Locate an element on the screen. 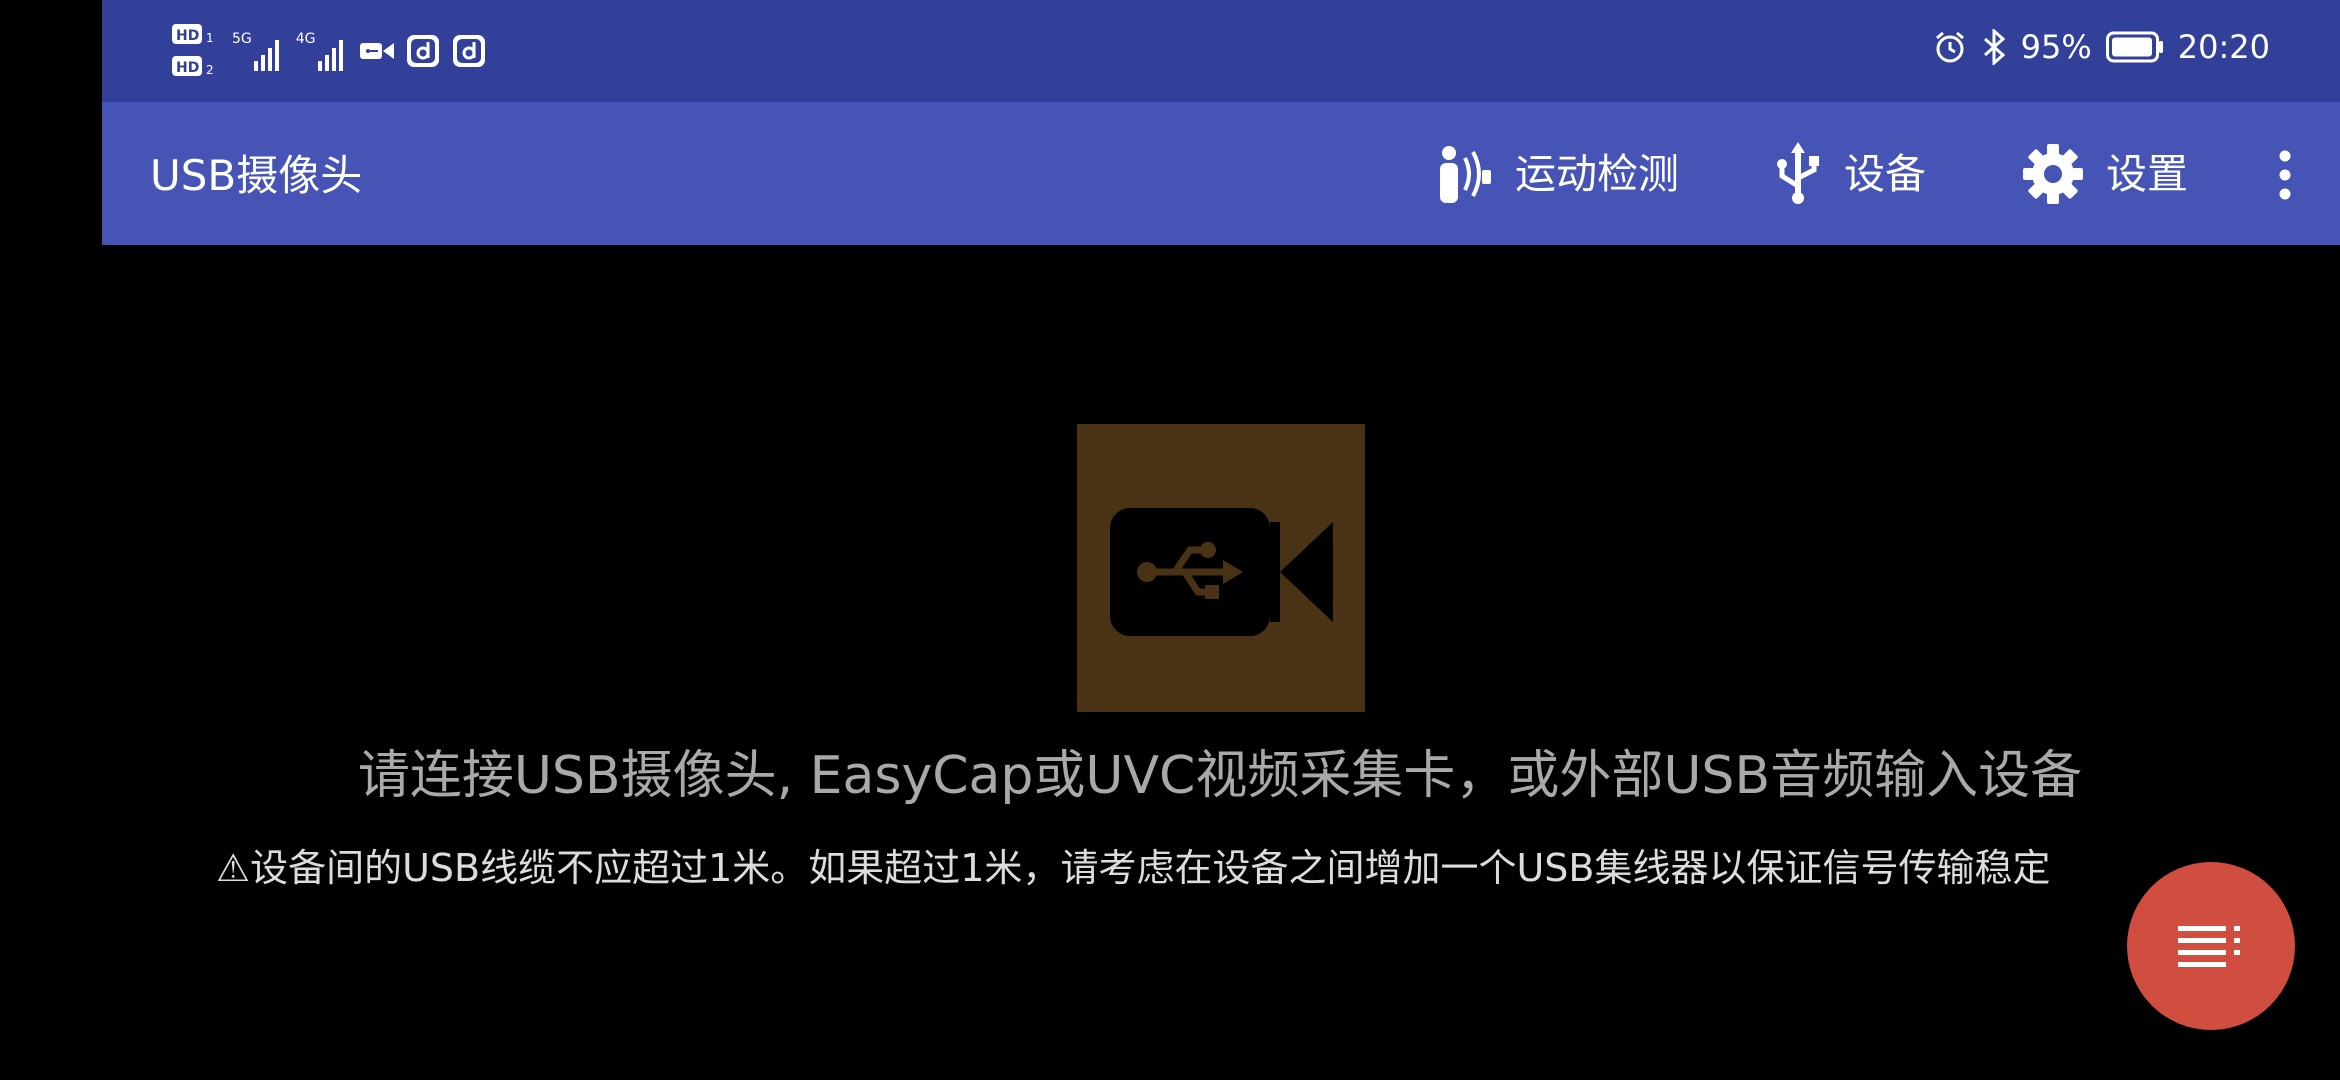  network-5g-label: 5G is located at coordinates (242, 39).